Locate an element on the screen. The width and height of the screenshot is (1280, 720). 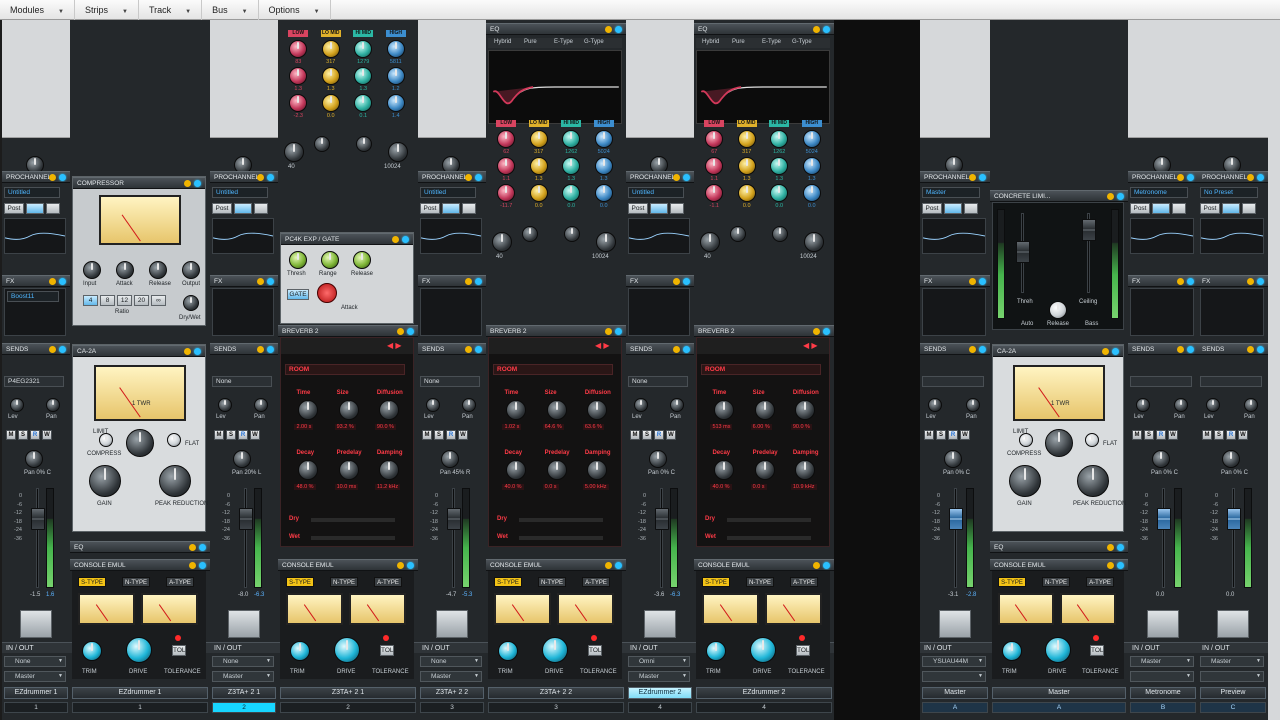
peak-reduction-knob is located at coordinates (1093, 481).